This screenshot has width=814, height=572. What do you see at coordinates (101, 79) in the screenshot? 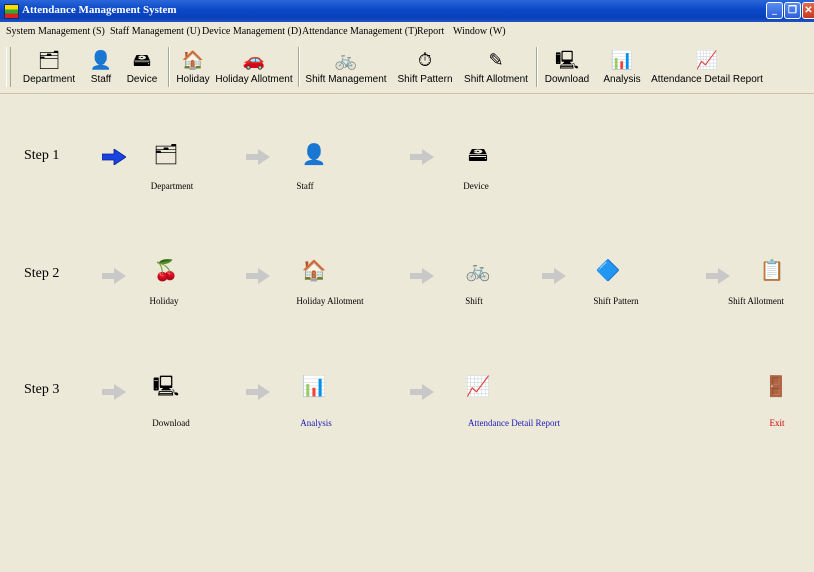
I see `toolbar-label: Staff` at bounding box center [101, 79].